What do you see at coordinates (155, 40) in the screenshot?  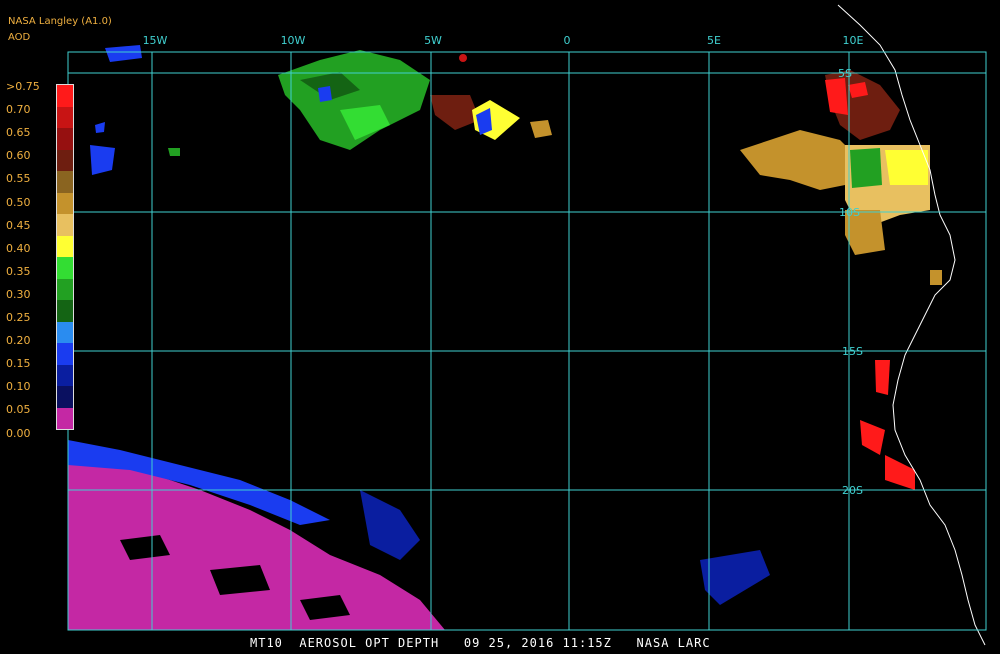 I see `lon-label-15w: 15W` at bounding box center [155, 40].